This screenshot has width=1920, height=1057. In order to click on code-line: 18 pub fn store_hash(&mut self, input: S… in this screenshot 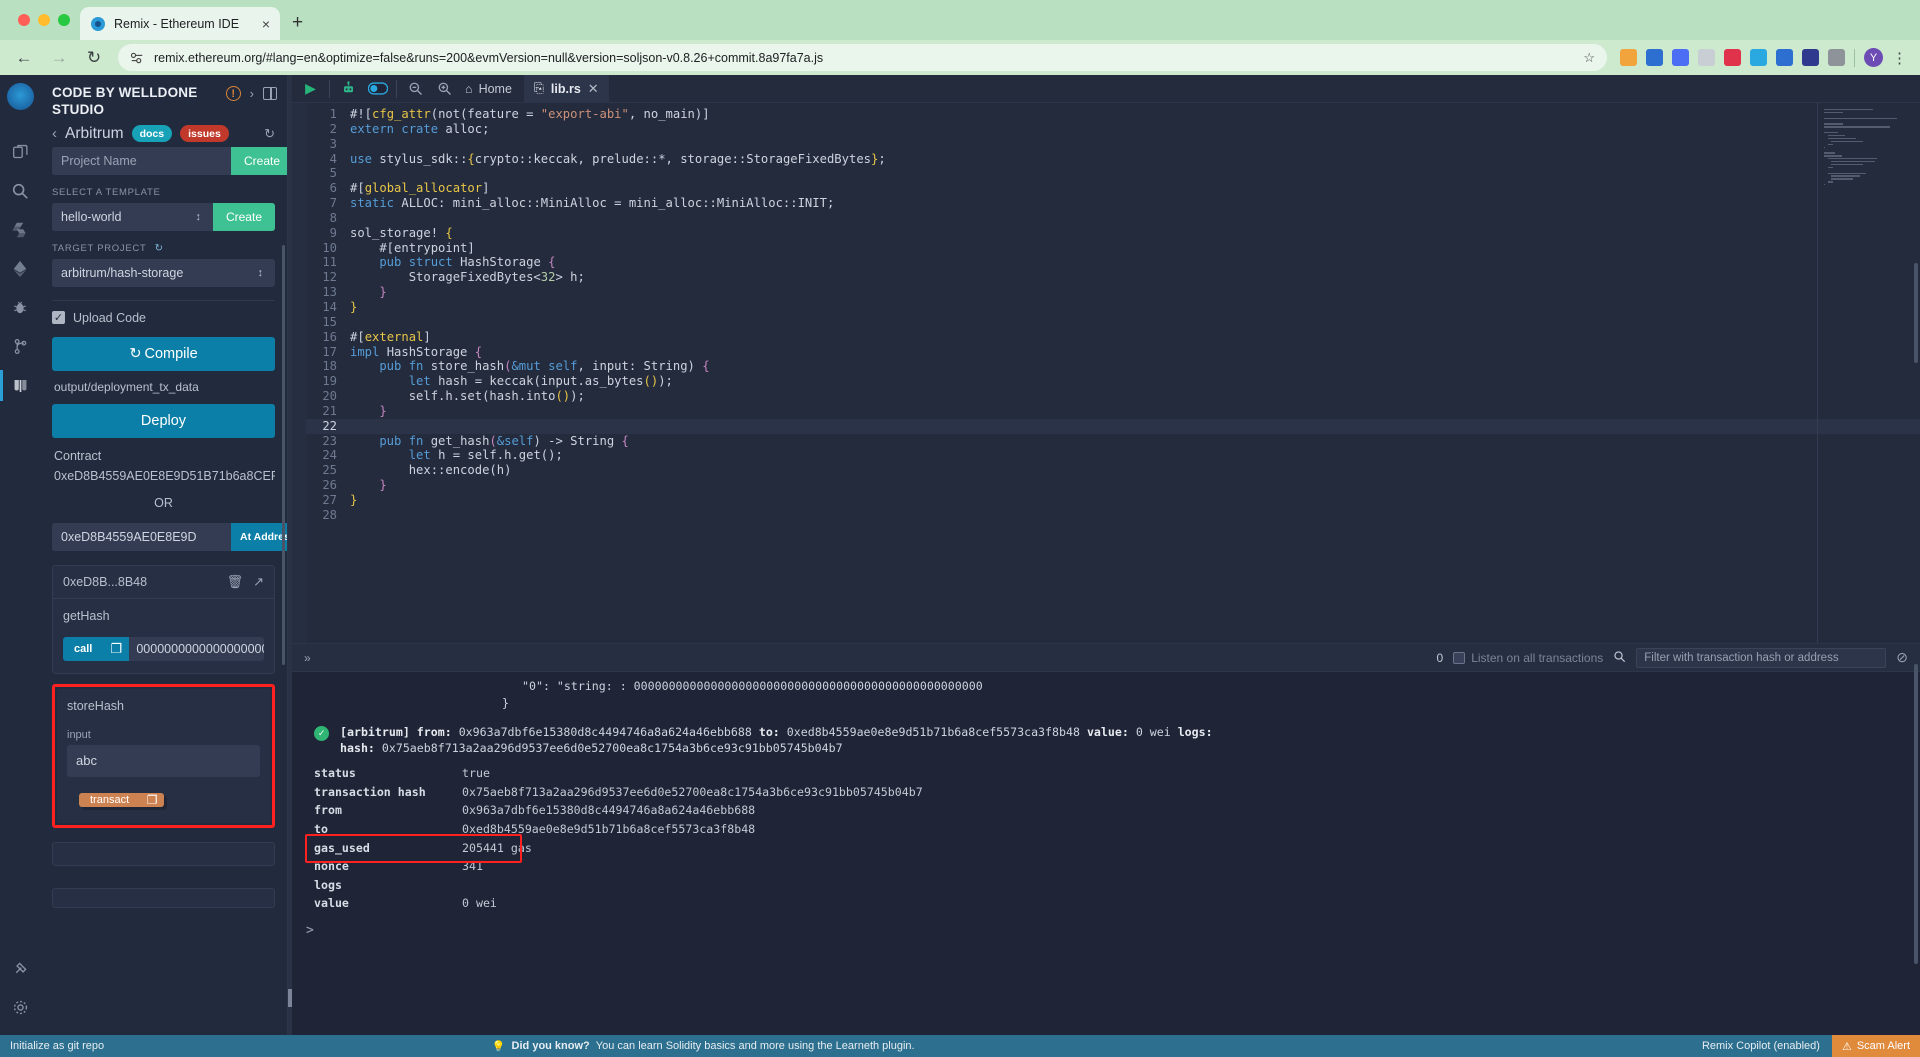, I will do `click(1113, 366)`.